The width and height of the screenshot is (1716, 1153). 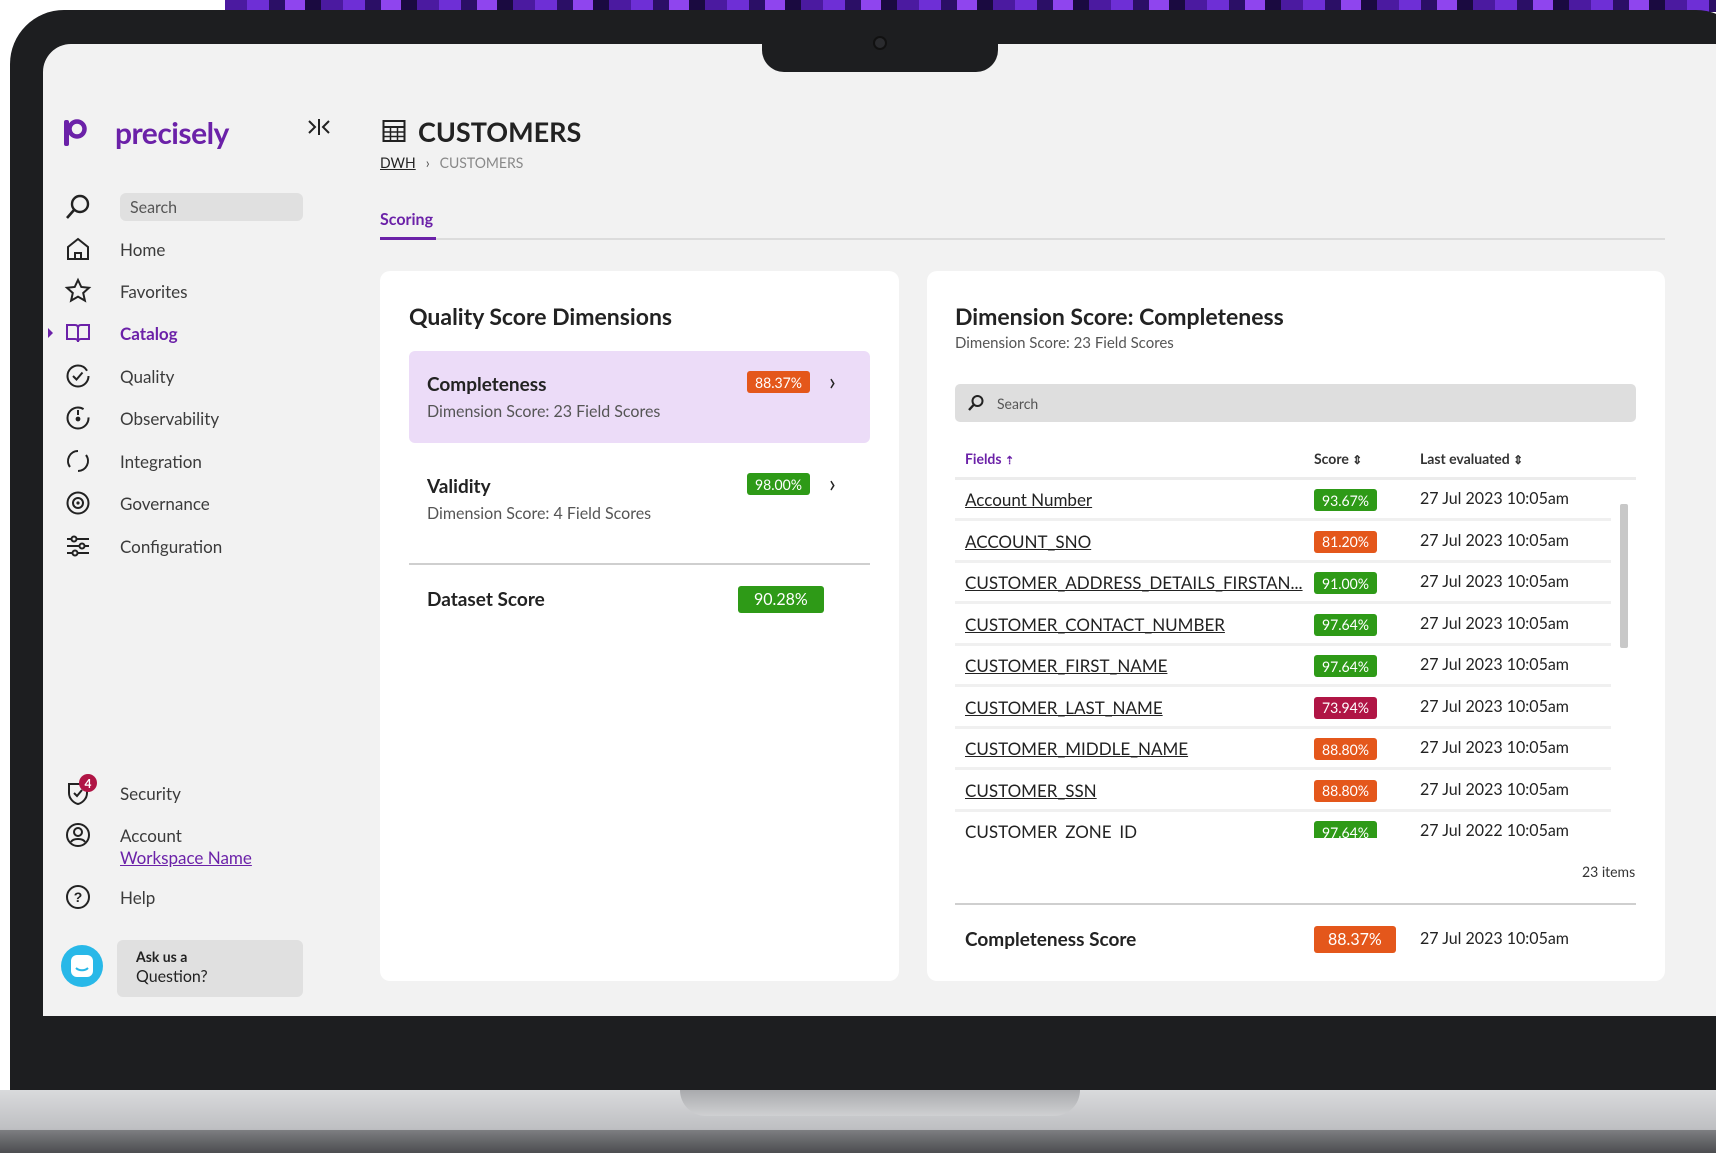 I want to click on column-header-score: Score ⇕, so click(x=1338, y=458).